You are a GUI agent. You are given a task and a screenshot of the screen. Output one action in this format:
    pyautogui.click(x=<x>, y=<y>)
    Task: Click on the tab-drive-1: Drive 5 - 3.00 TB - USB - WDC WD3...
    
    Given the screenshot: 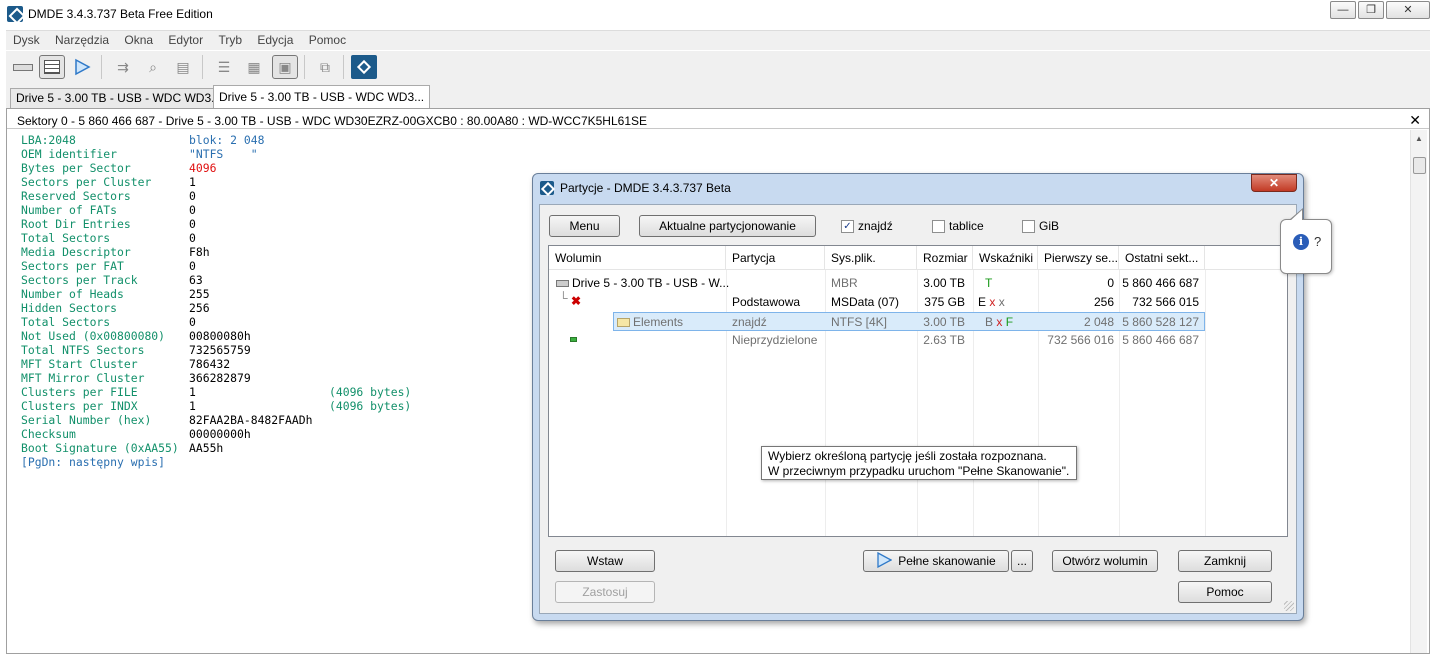 What is the action you would take?
    pyautogui.click(x=119, y=98)
    